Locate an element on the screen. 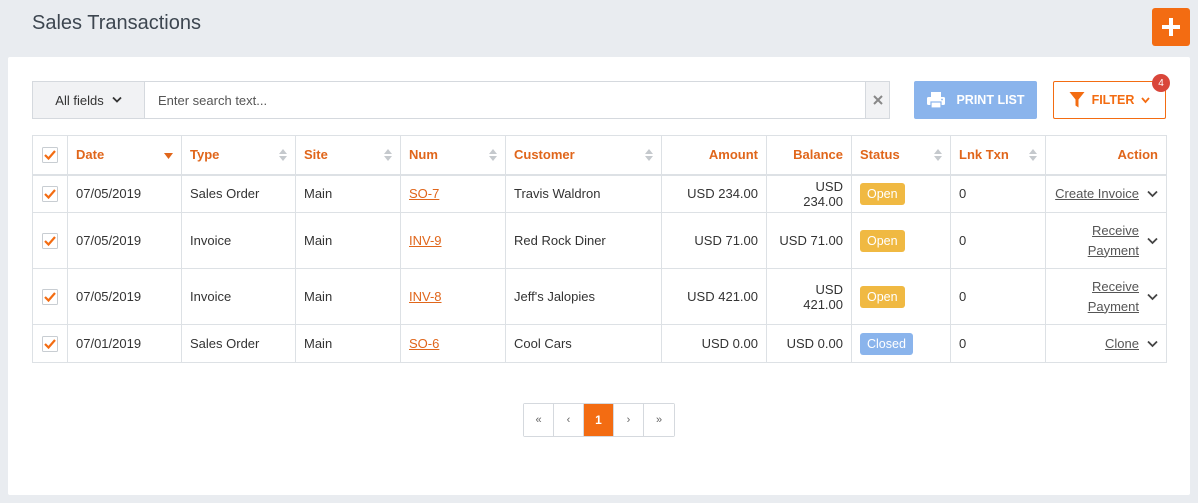 The width and height of the screenshot is (1198, 503). column-header-action: Action is located at coordinates (1106, 155).